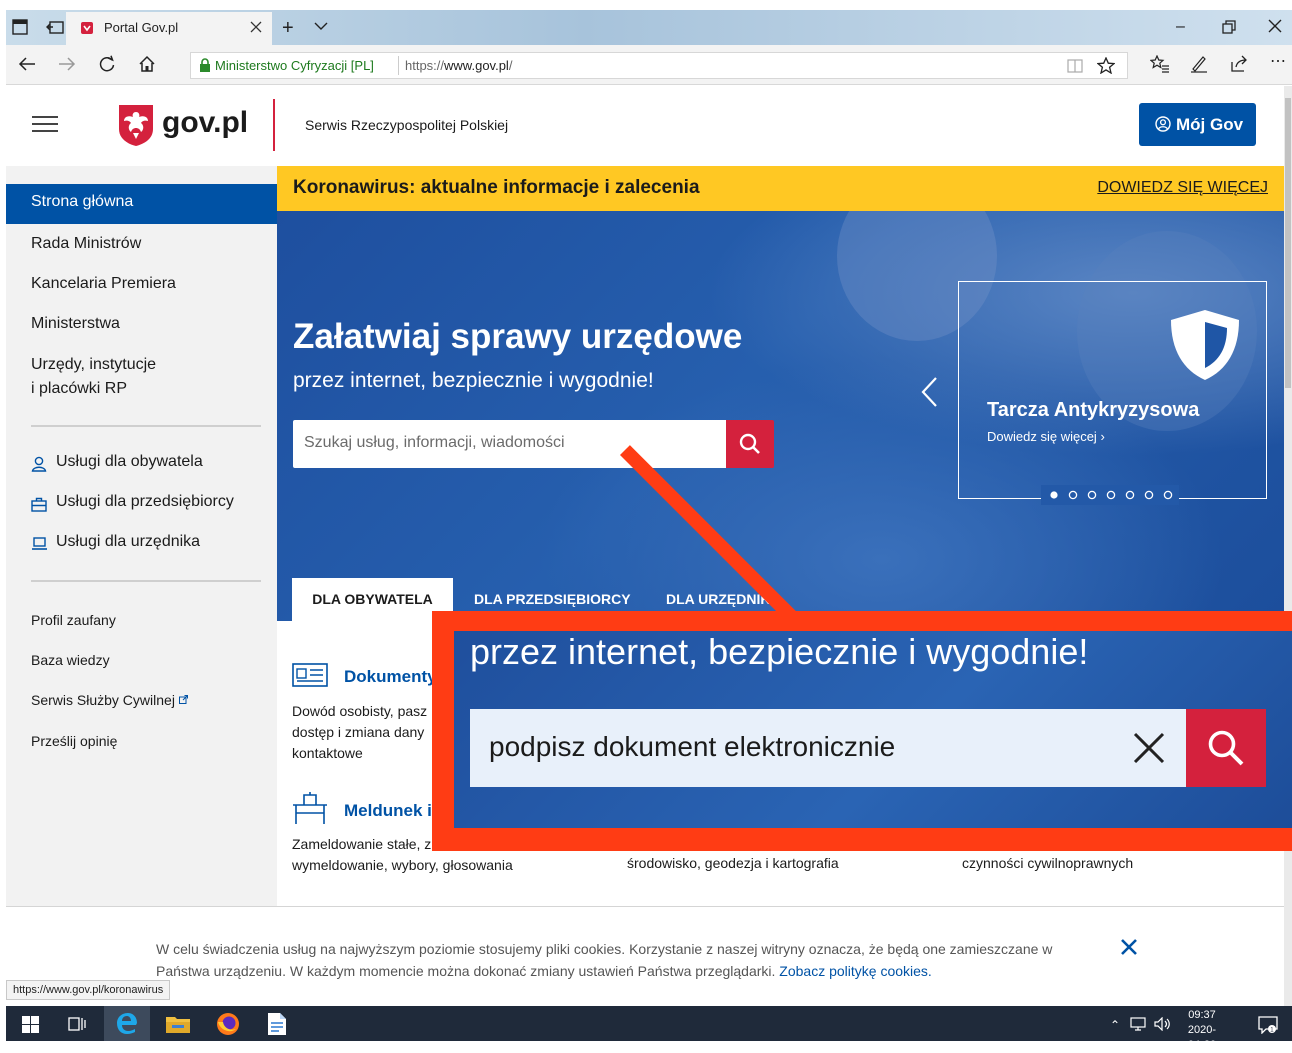 The image size is (1292, 1053). I want to click on more-menu-icon: ⋯, so click(1278, 61).